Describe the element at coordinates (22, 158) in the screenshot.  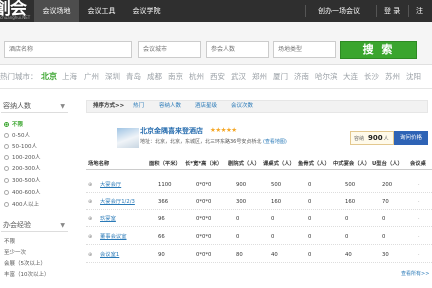
I see `capacity-option: 100-200人` at that location.